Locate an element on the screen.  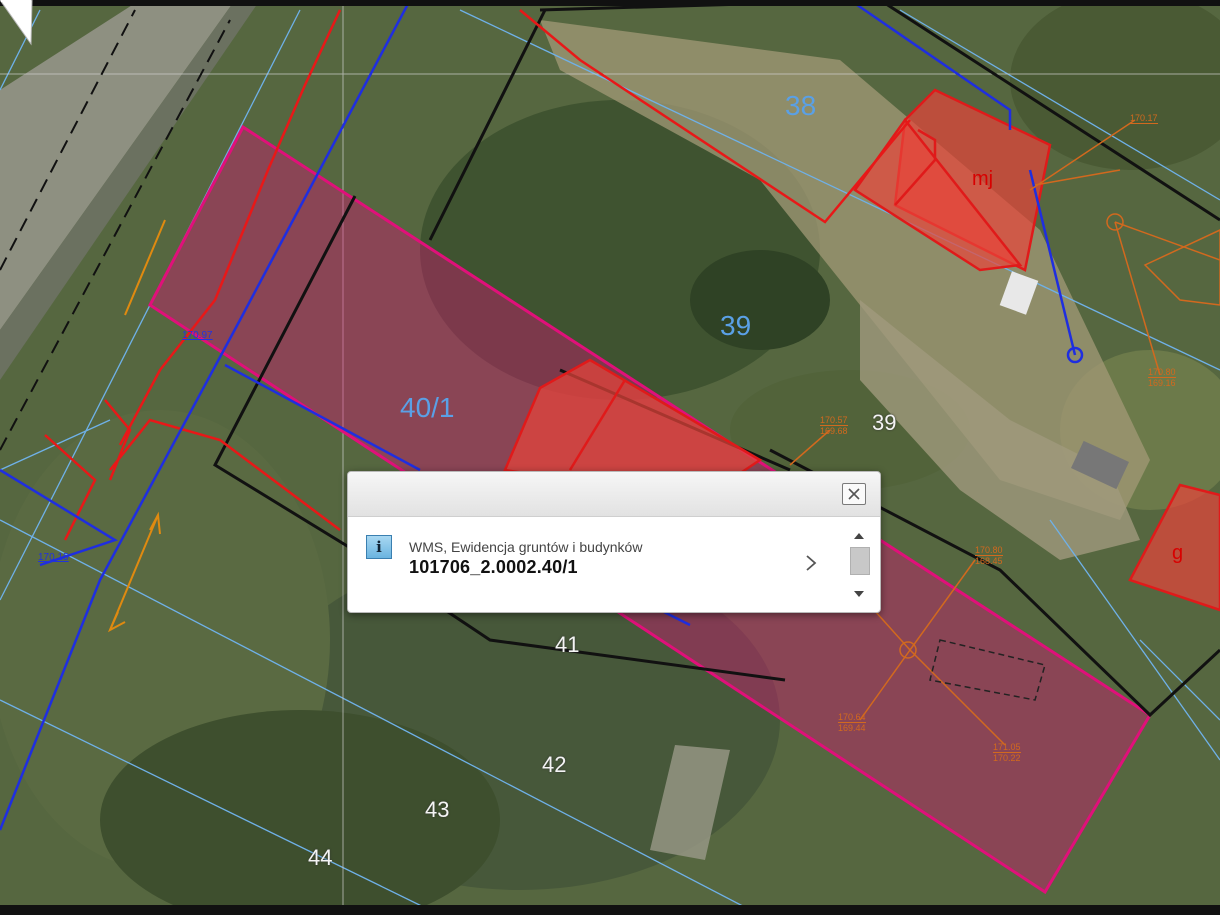
arrow-down-icon is located at coordinates (859, 594).